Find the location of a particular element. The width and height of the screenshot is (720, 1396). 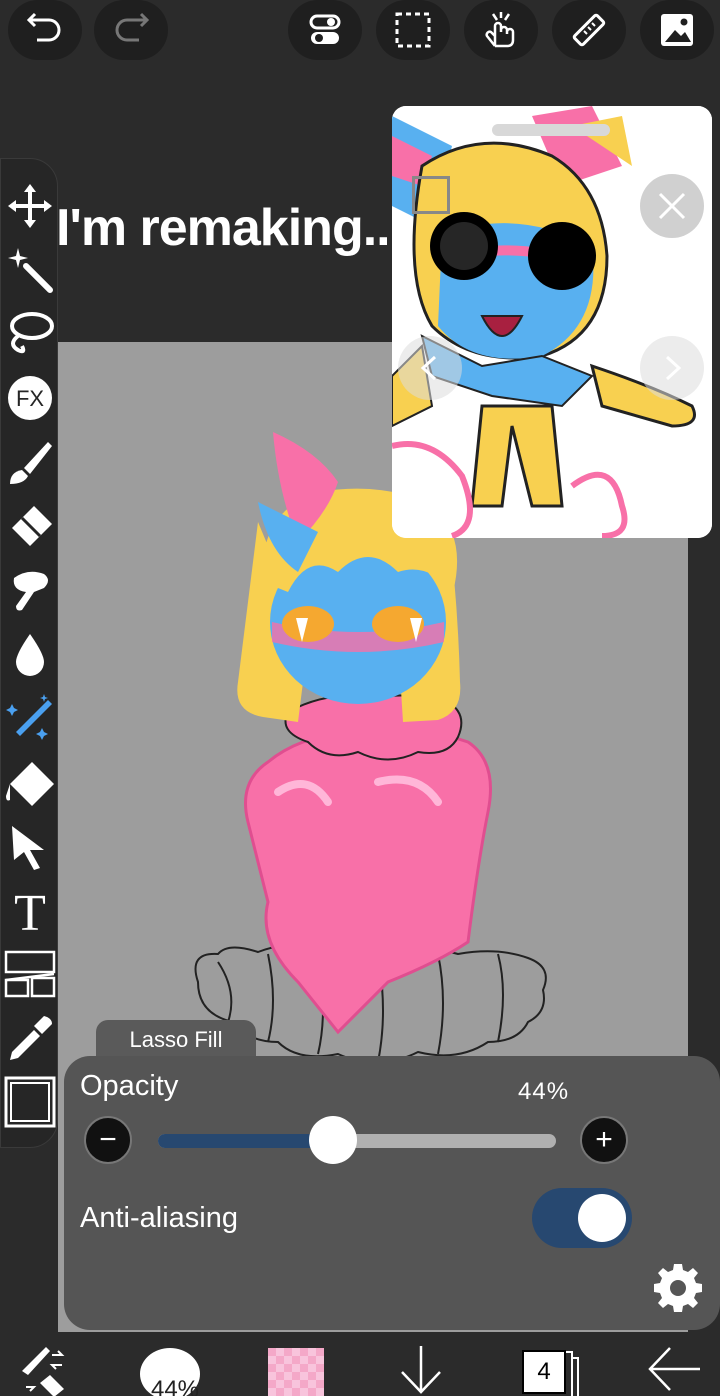

eyedropper-icon is located at coordinates (31, 1038).